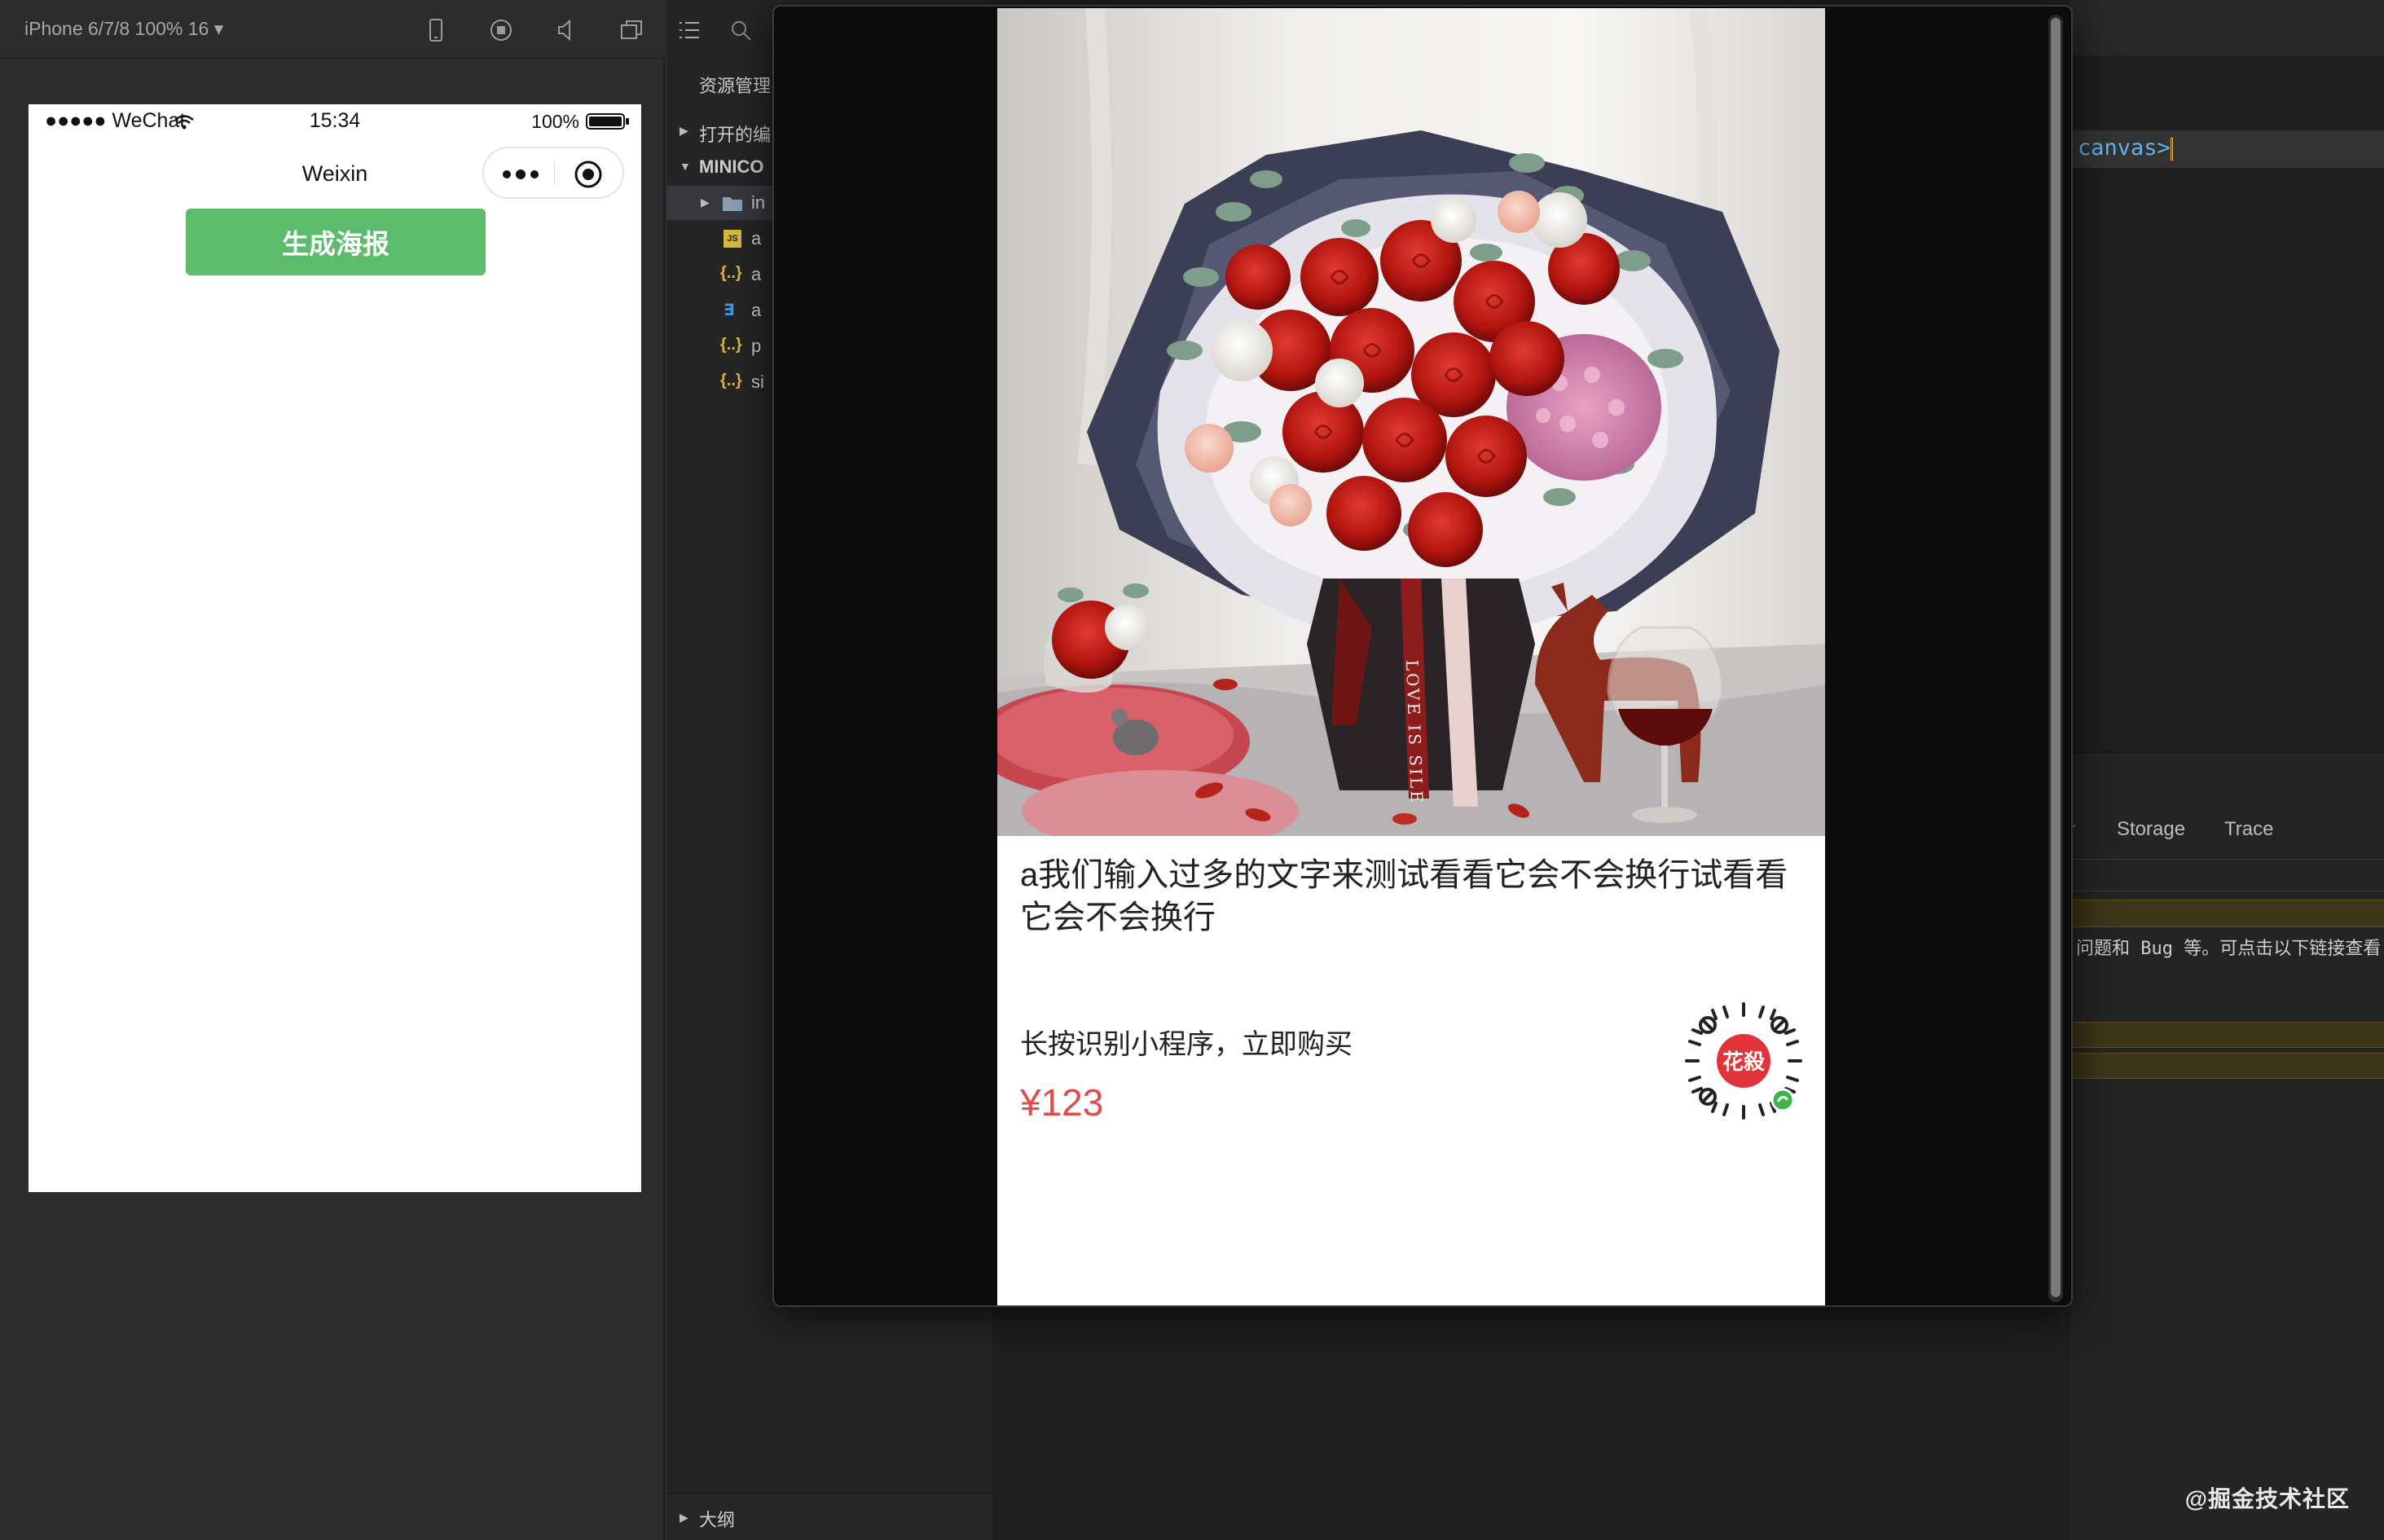 The image size is (2384, 1540). Describe the element at coordinates (735, 86) in the screenshot. I see `explorer-title: 资源管理` at that location.